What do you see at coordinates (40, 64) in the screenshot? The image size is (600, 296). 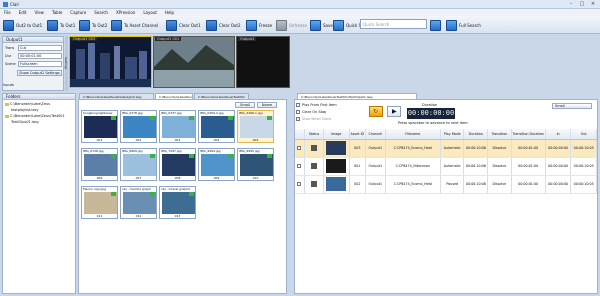 I see `scene-select: Fullscreen` at bounding box center [40, 64].